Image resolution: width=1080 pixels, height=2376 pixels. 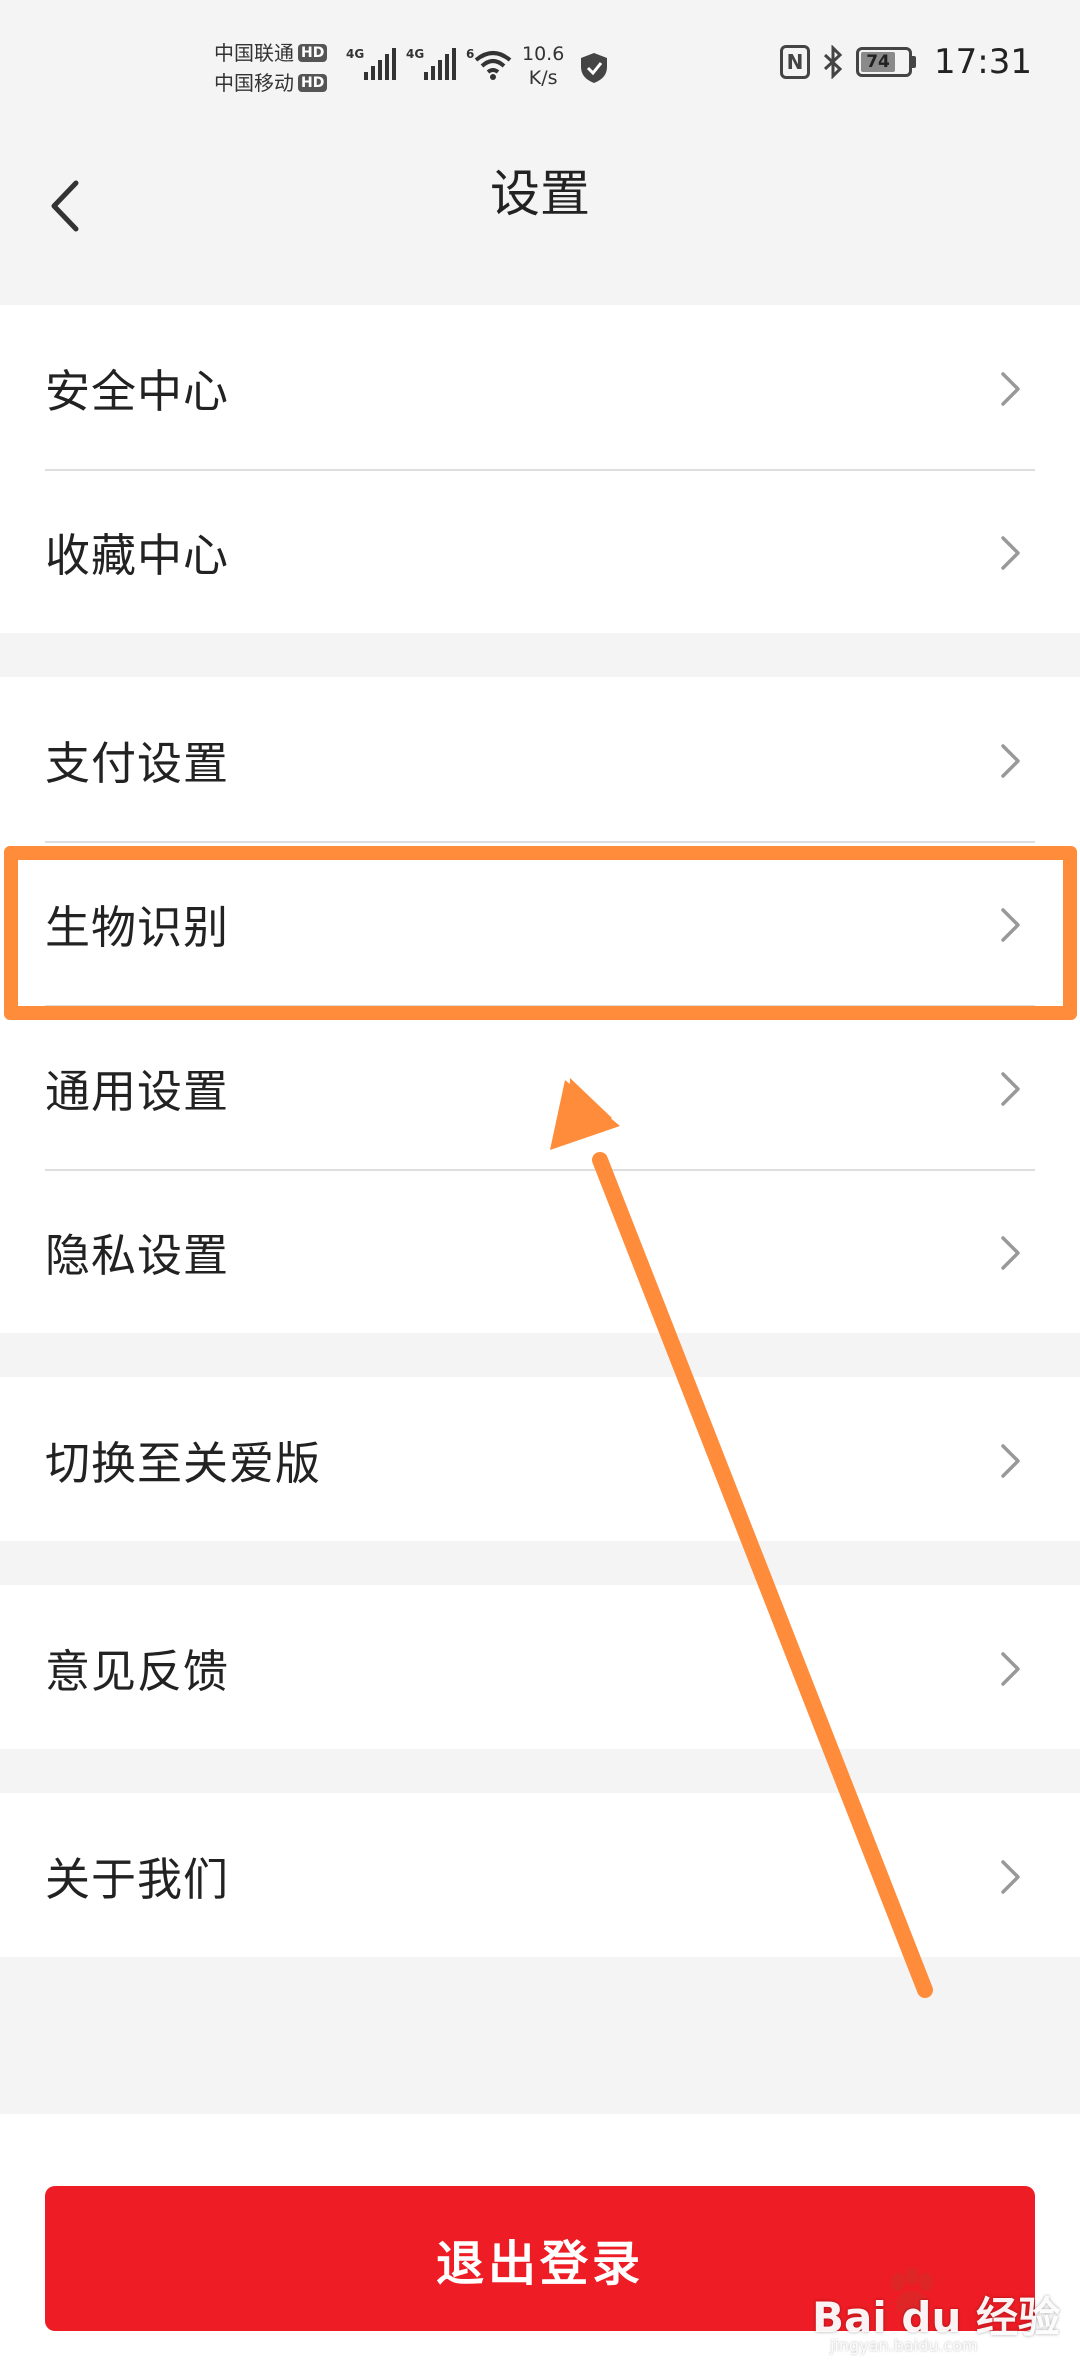 What do you see at coordinates (983, 62) in the screenshot?
I see `clock: 17:31` at bounding box center [983, 62].